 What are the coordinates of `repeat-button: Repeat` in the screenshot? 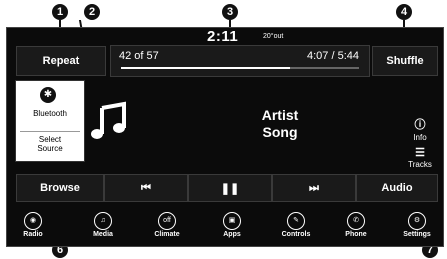 It's located at (61, 61).